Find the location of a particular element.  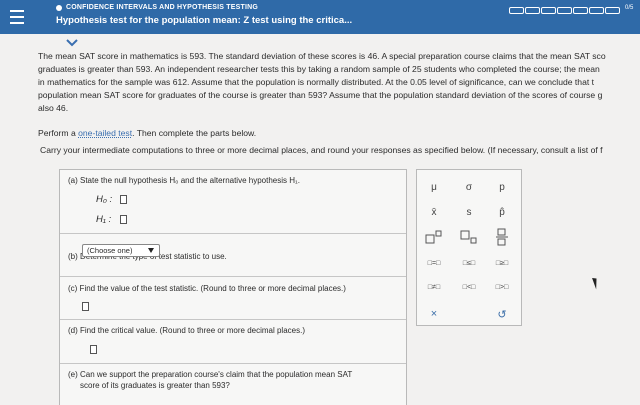

not-equal-button: □≠□ is located at coordinates (434, 287).